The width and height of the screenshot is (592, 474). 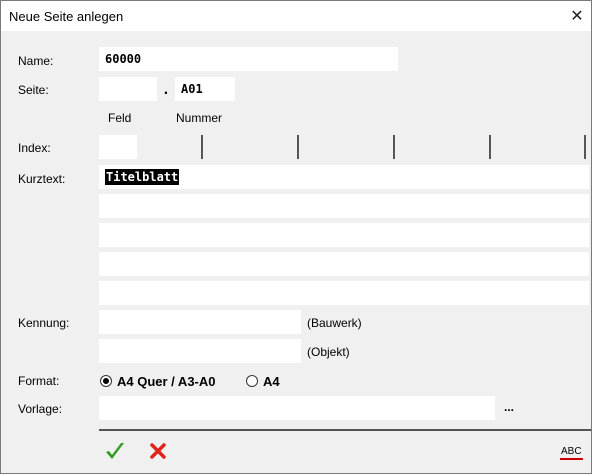 I want to click on kurztext-label: Kurztext:, so click(x=42, y=179).